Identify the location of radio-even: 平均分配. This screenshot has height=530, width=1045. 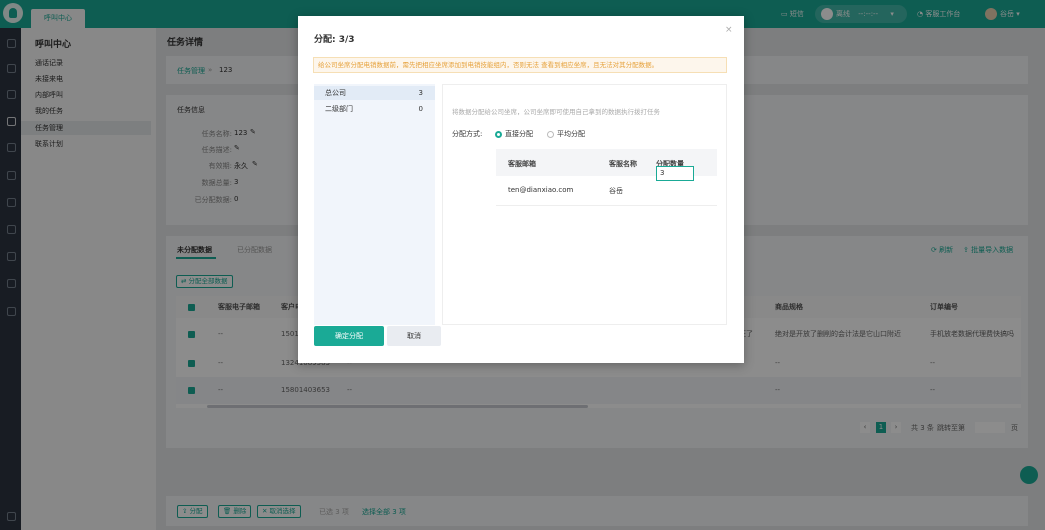
(566, 134).